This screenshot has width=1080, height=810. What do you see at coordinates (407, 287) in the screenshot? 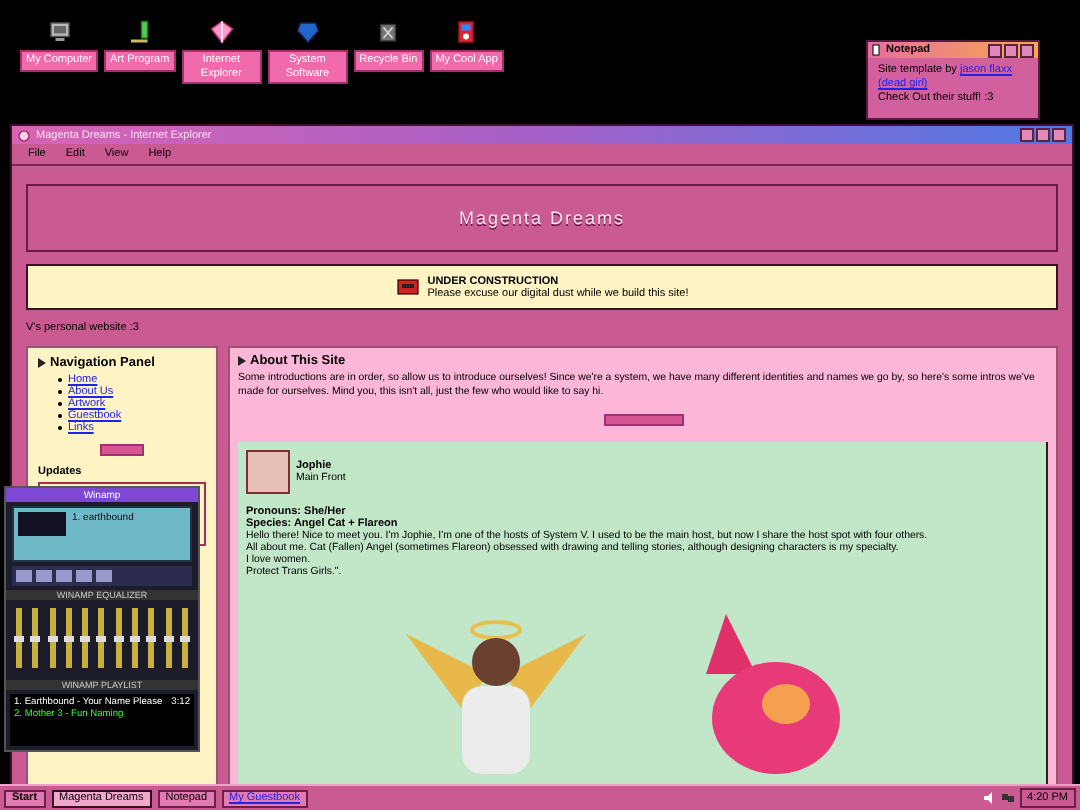
I see `toolbox-icon` at bounding box center [407, 287].